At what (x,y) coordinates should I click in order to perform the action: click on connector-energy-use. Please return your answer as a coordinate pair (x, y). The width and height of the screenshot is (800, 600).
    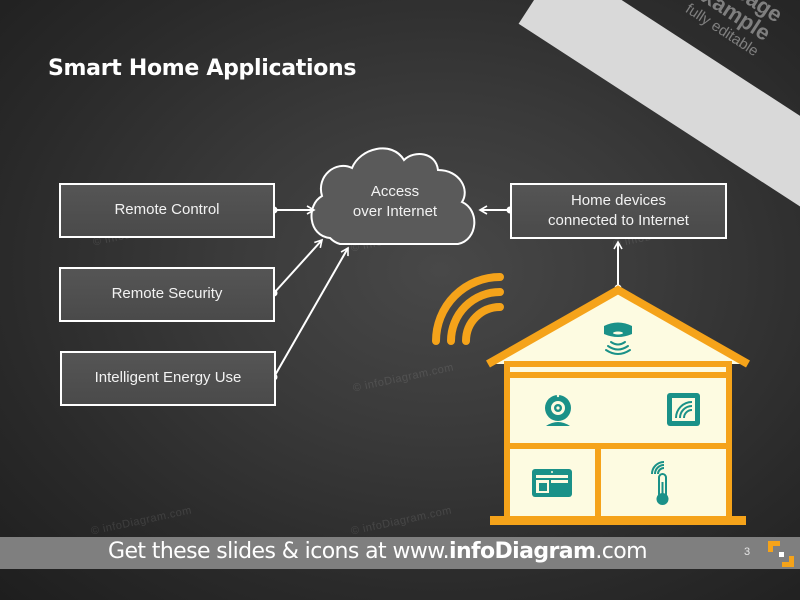
    Looking at the image, I should click on (309, 313).